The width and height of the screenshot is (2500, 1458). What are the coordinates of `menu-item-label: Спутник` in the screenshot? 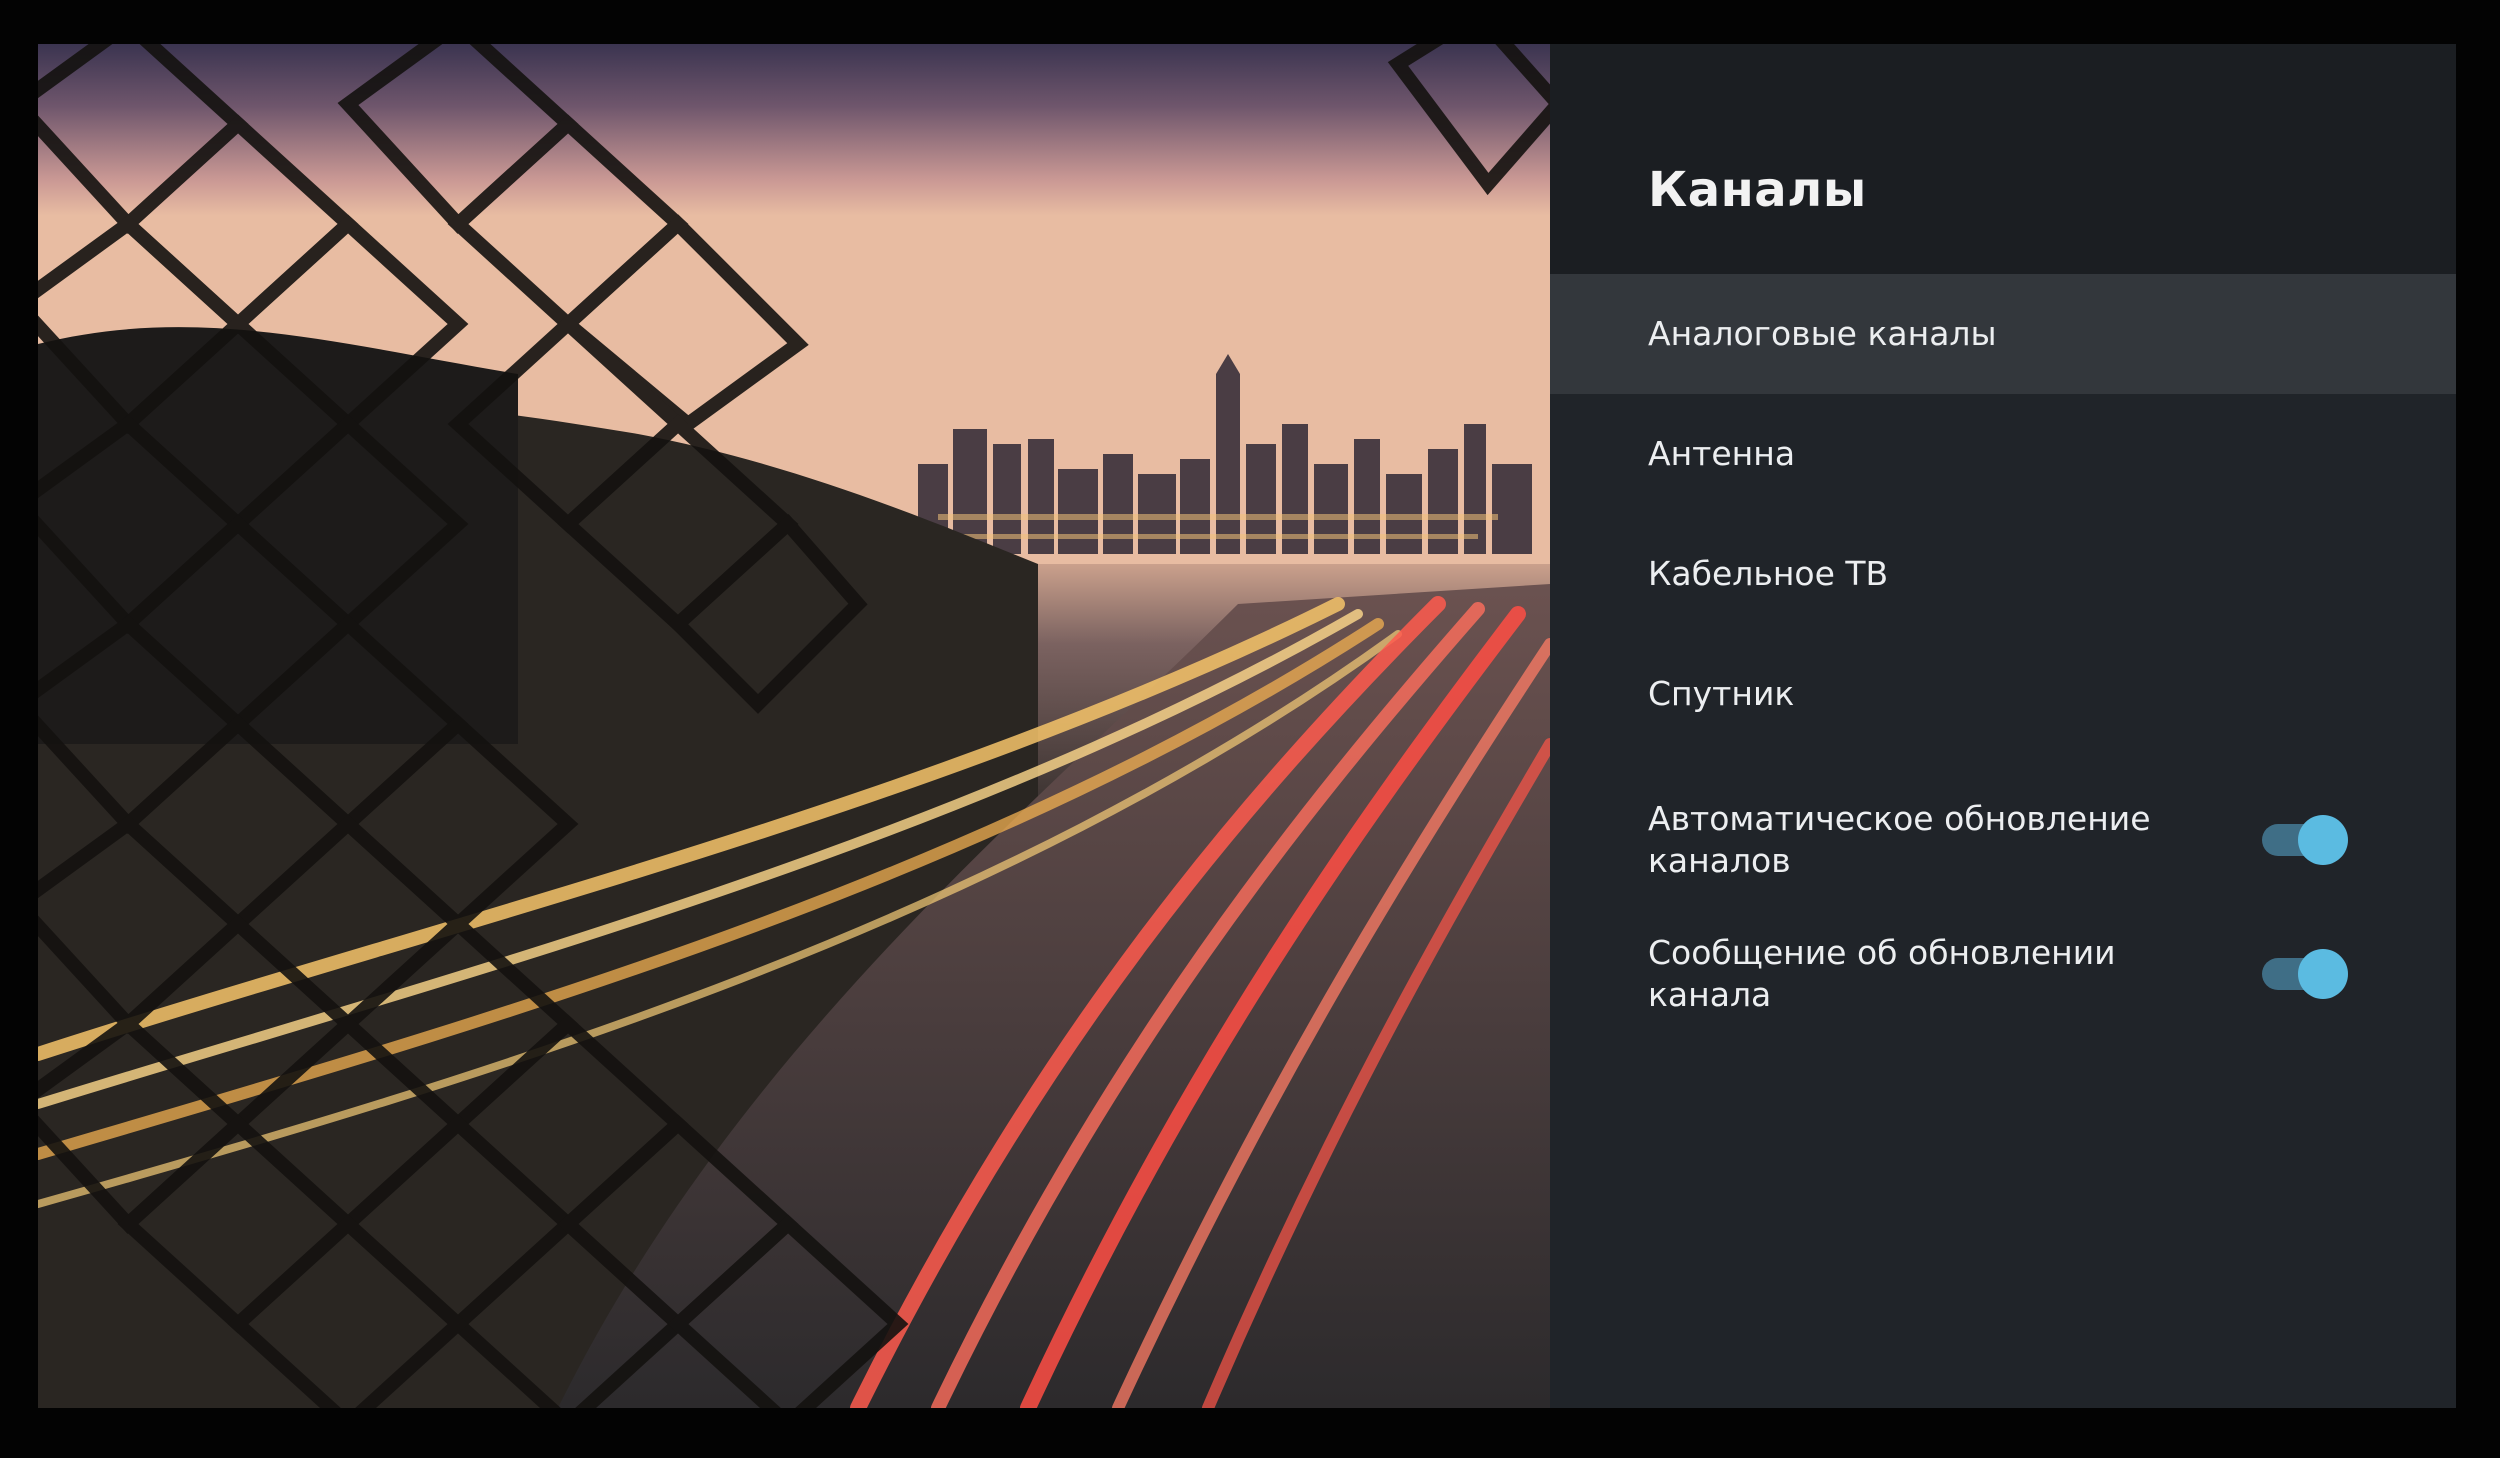 It's located at (1721, 693).